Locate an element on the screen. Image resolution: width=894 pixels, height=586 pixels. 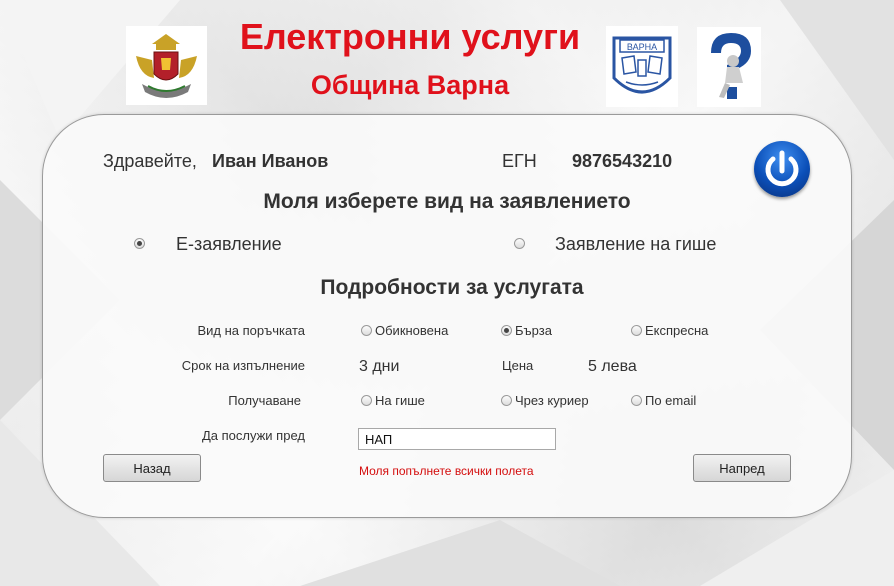
logout-power-button is located at coordinates (782, 169).